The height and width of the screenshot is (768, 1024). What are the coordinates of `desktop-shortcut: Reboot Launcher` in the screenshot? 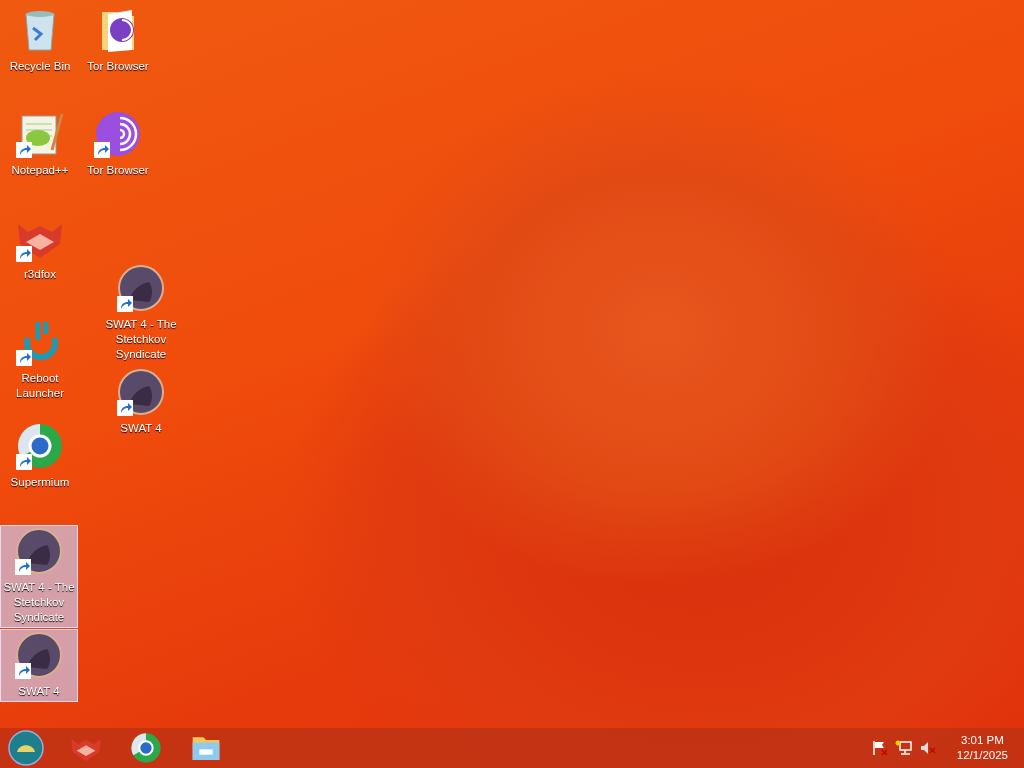 It's located at (40, 360).